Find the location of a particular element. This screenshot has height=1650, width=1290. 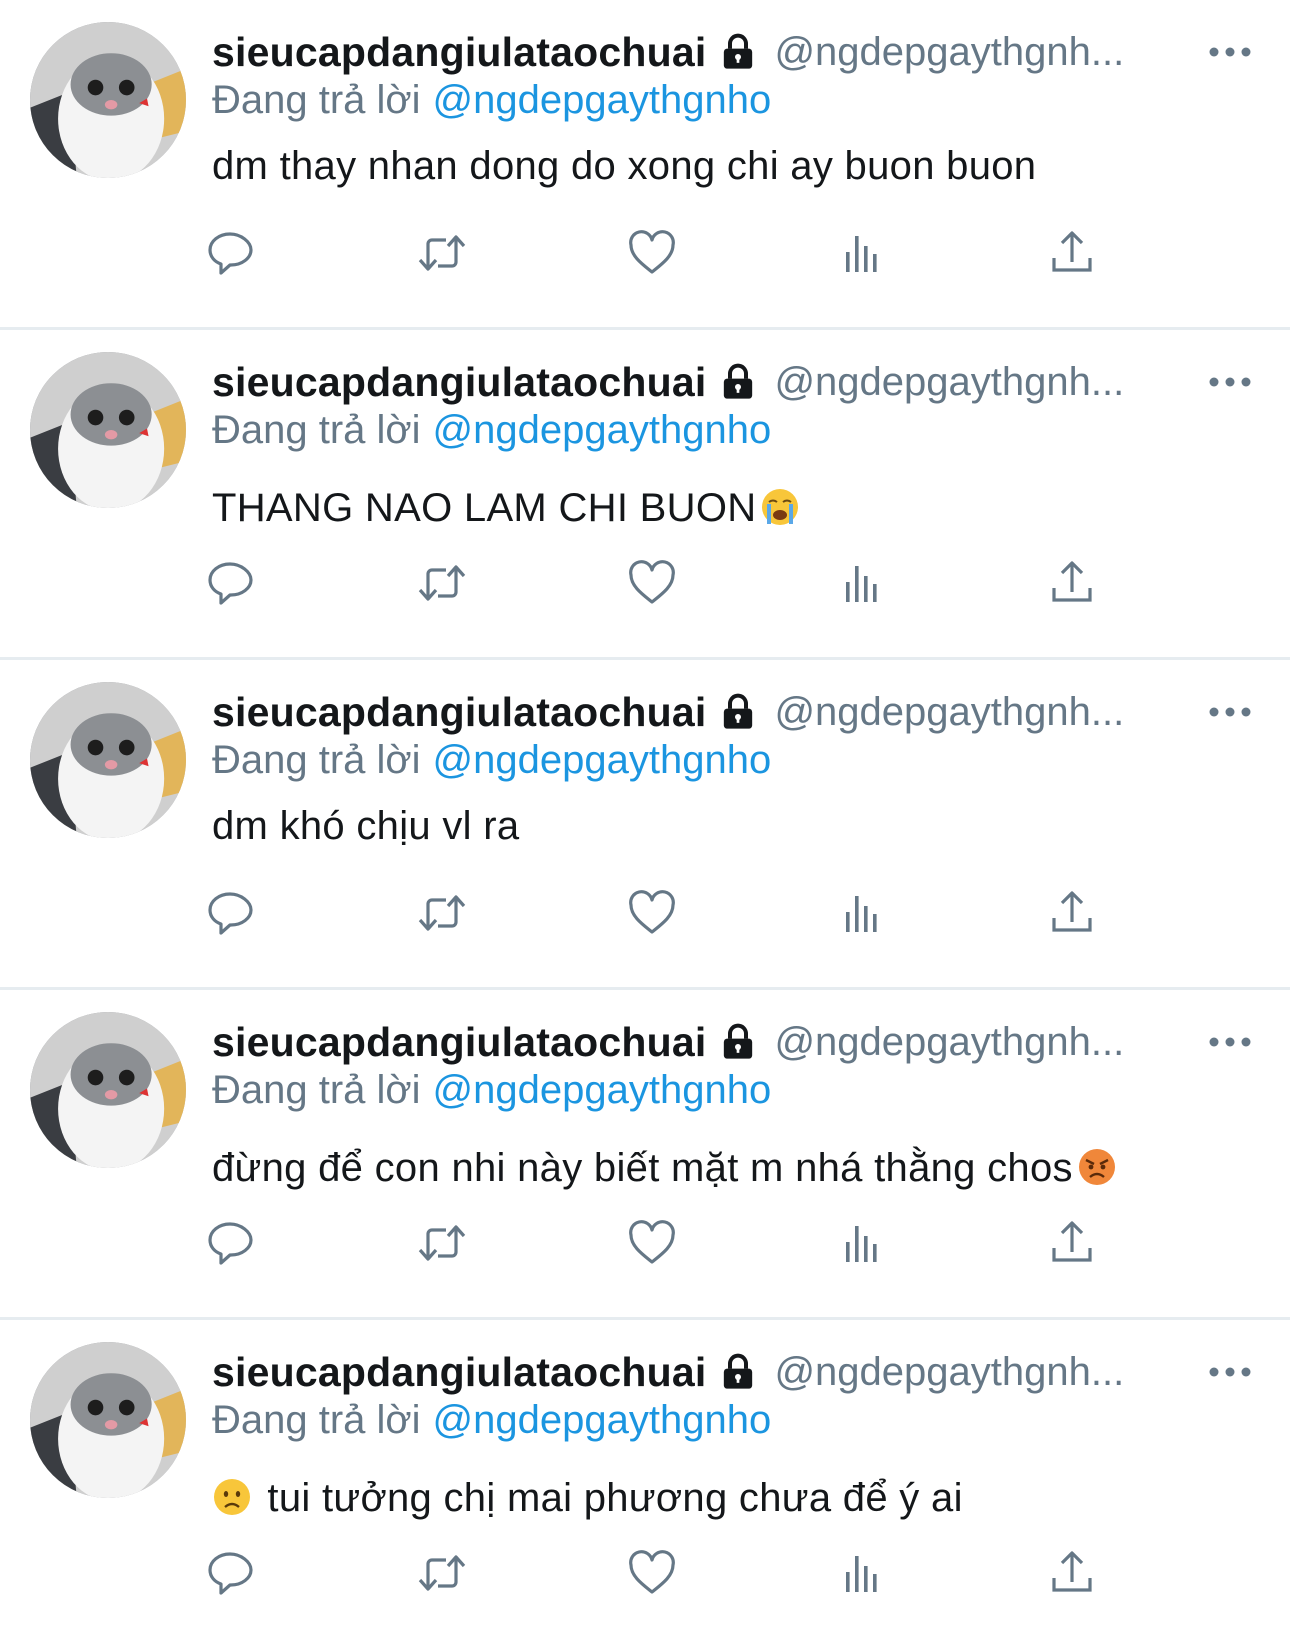

tweet-text: dm khó chịu vl ra is located at coordinates (733, 826).